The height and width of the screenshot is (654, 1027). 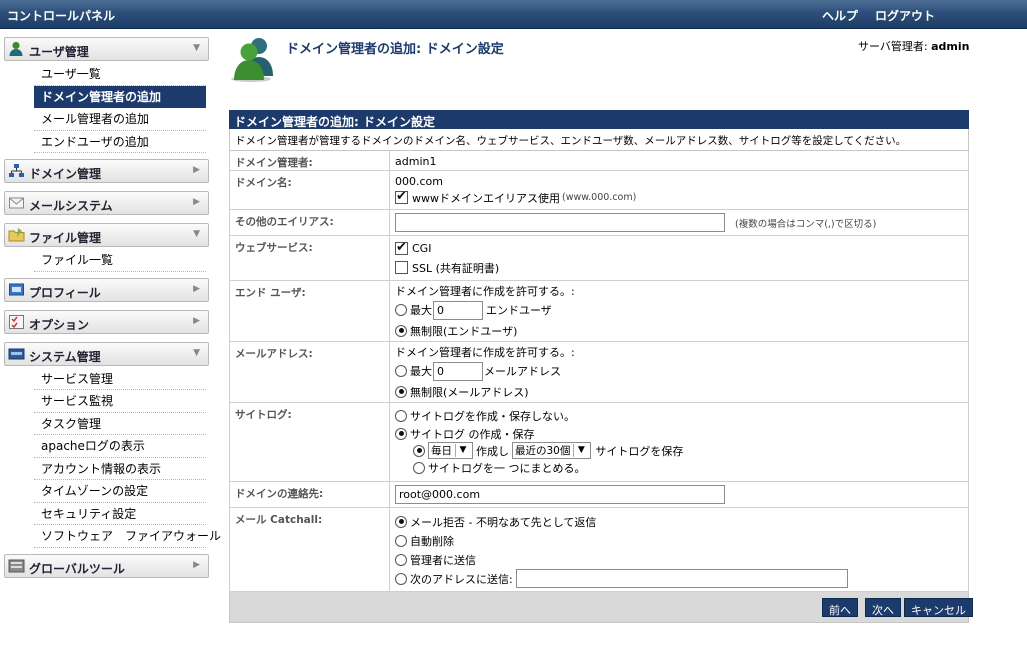 What do you see at coordinates (106, 171) in the screenshot?
I see `sidebar-section-domain-management: ドメイン管理 ▶` at bounding box center [106, 171].